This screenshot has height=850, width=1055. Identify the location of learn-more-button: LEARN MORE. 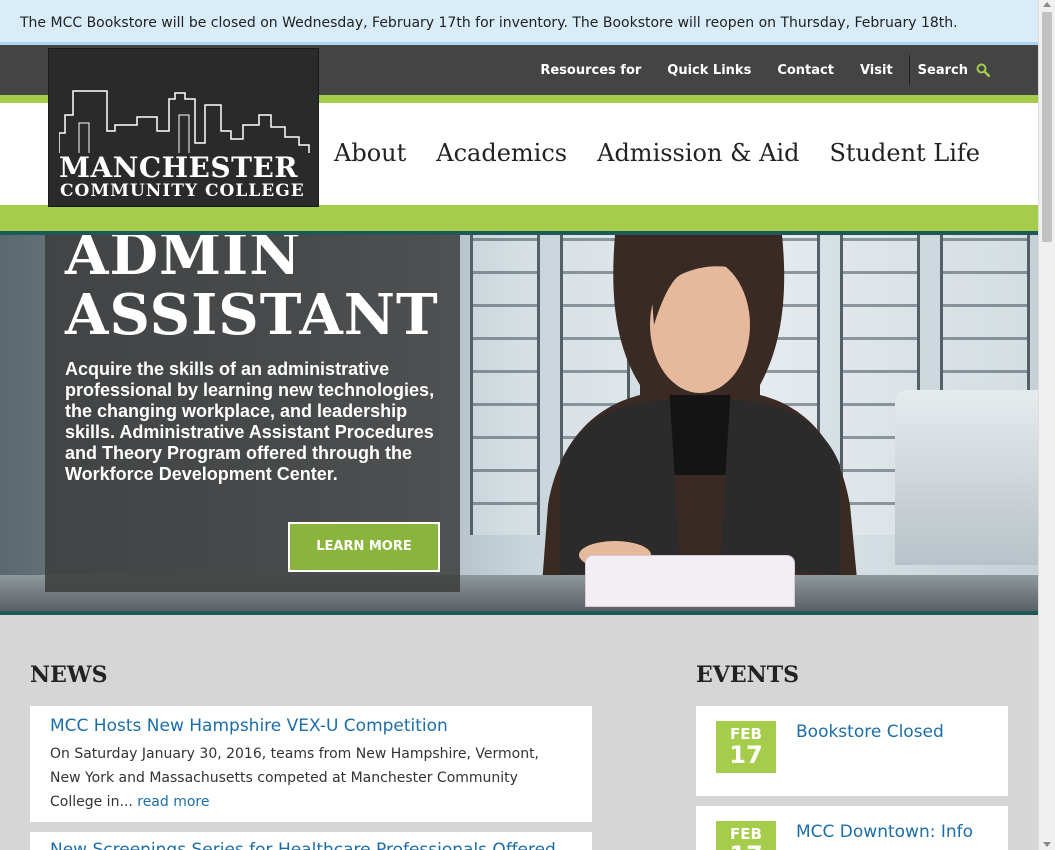
(364, 547).